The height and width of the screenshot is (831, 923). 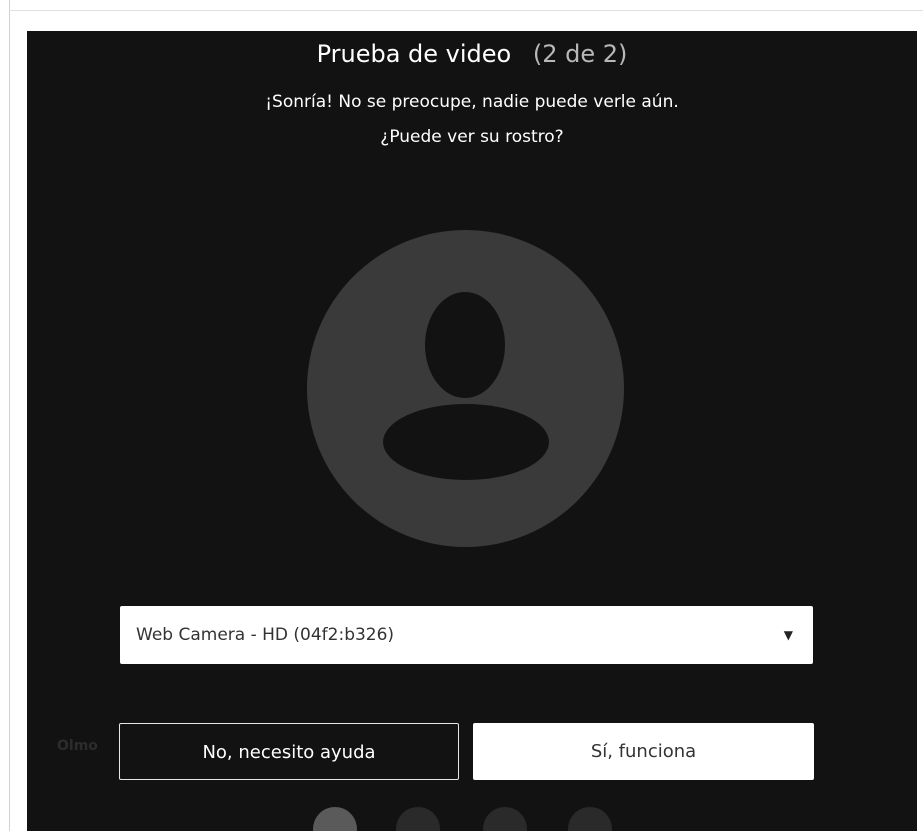 I want to click on background-name-label: Olmo, so click(x=77, y=746).